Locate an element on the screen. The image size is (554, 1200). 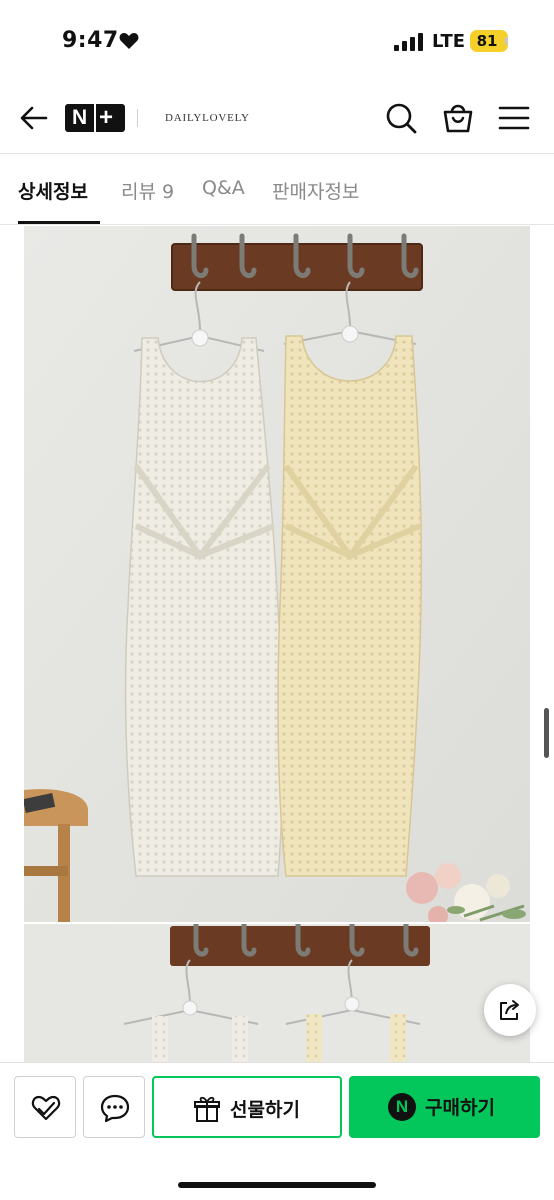
buy-button: N 구매하기 is located at coordinates (444, 1107).